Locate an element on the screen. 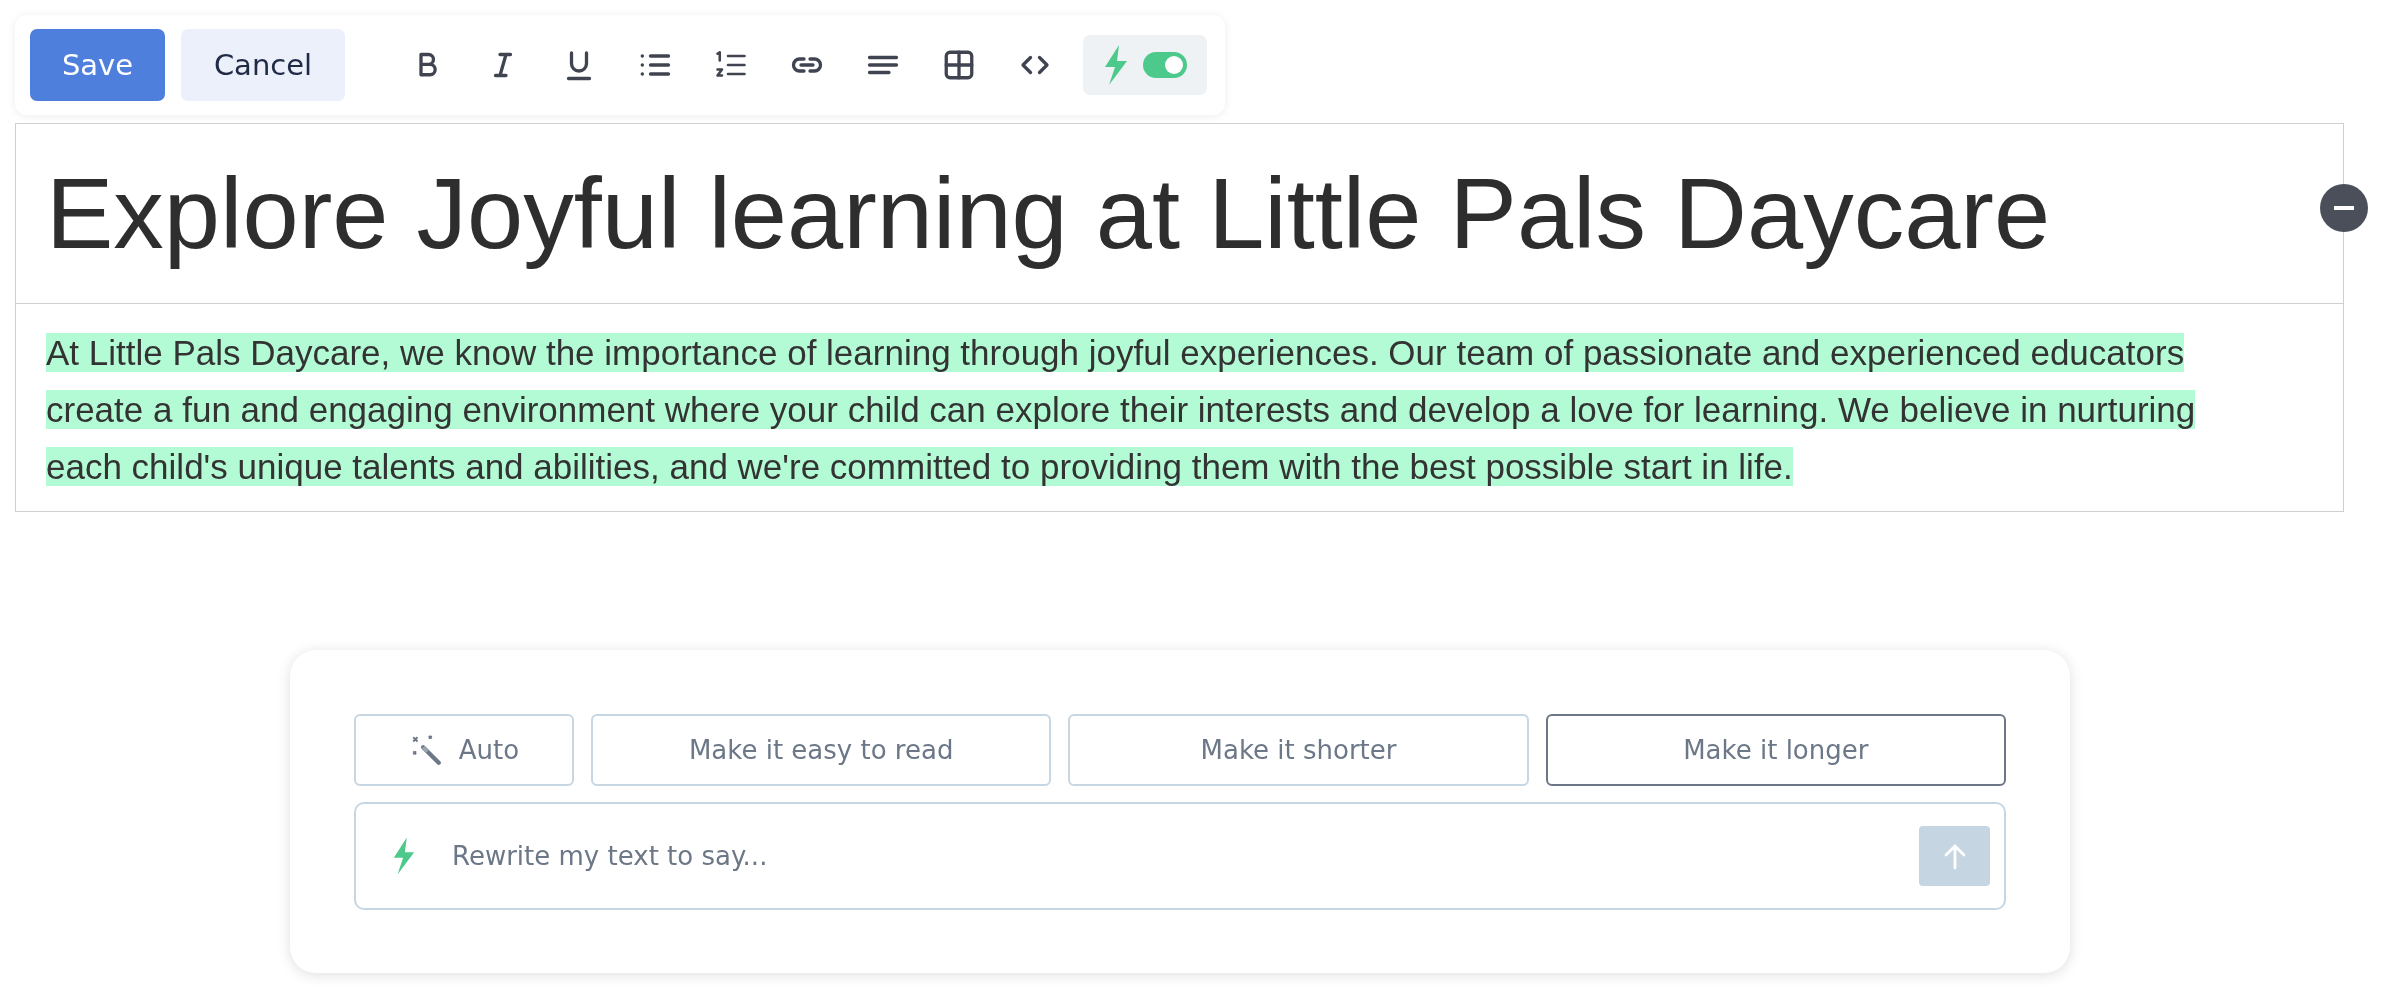  body-paragraph: At Little Pals Daycare, we know the importance of learning through joyful experiences. Our team of passionate and experienced educators create a fun and engaging environment where your child can explore their interests and develop a love for learning. We believe in nurturing each child's unique talents and abilities, and we're committed to providing them with the best possible start in life. is located at coordinates (1121, 410).